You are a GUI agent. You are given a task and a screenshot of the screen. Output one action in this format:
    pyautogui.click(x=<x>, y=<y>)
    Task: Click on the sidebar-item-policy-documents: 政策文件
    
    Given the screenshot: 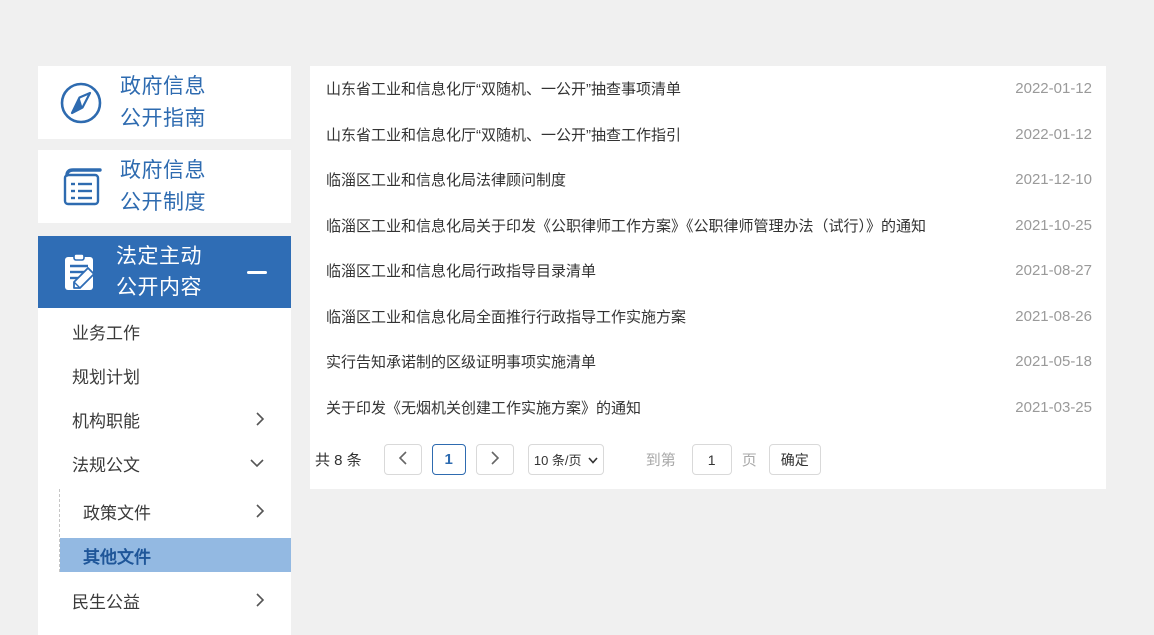 What is the action you would take?
    pyautogui.click(x=175, y=511)
    